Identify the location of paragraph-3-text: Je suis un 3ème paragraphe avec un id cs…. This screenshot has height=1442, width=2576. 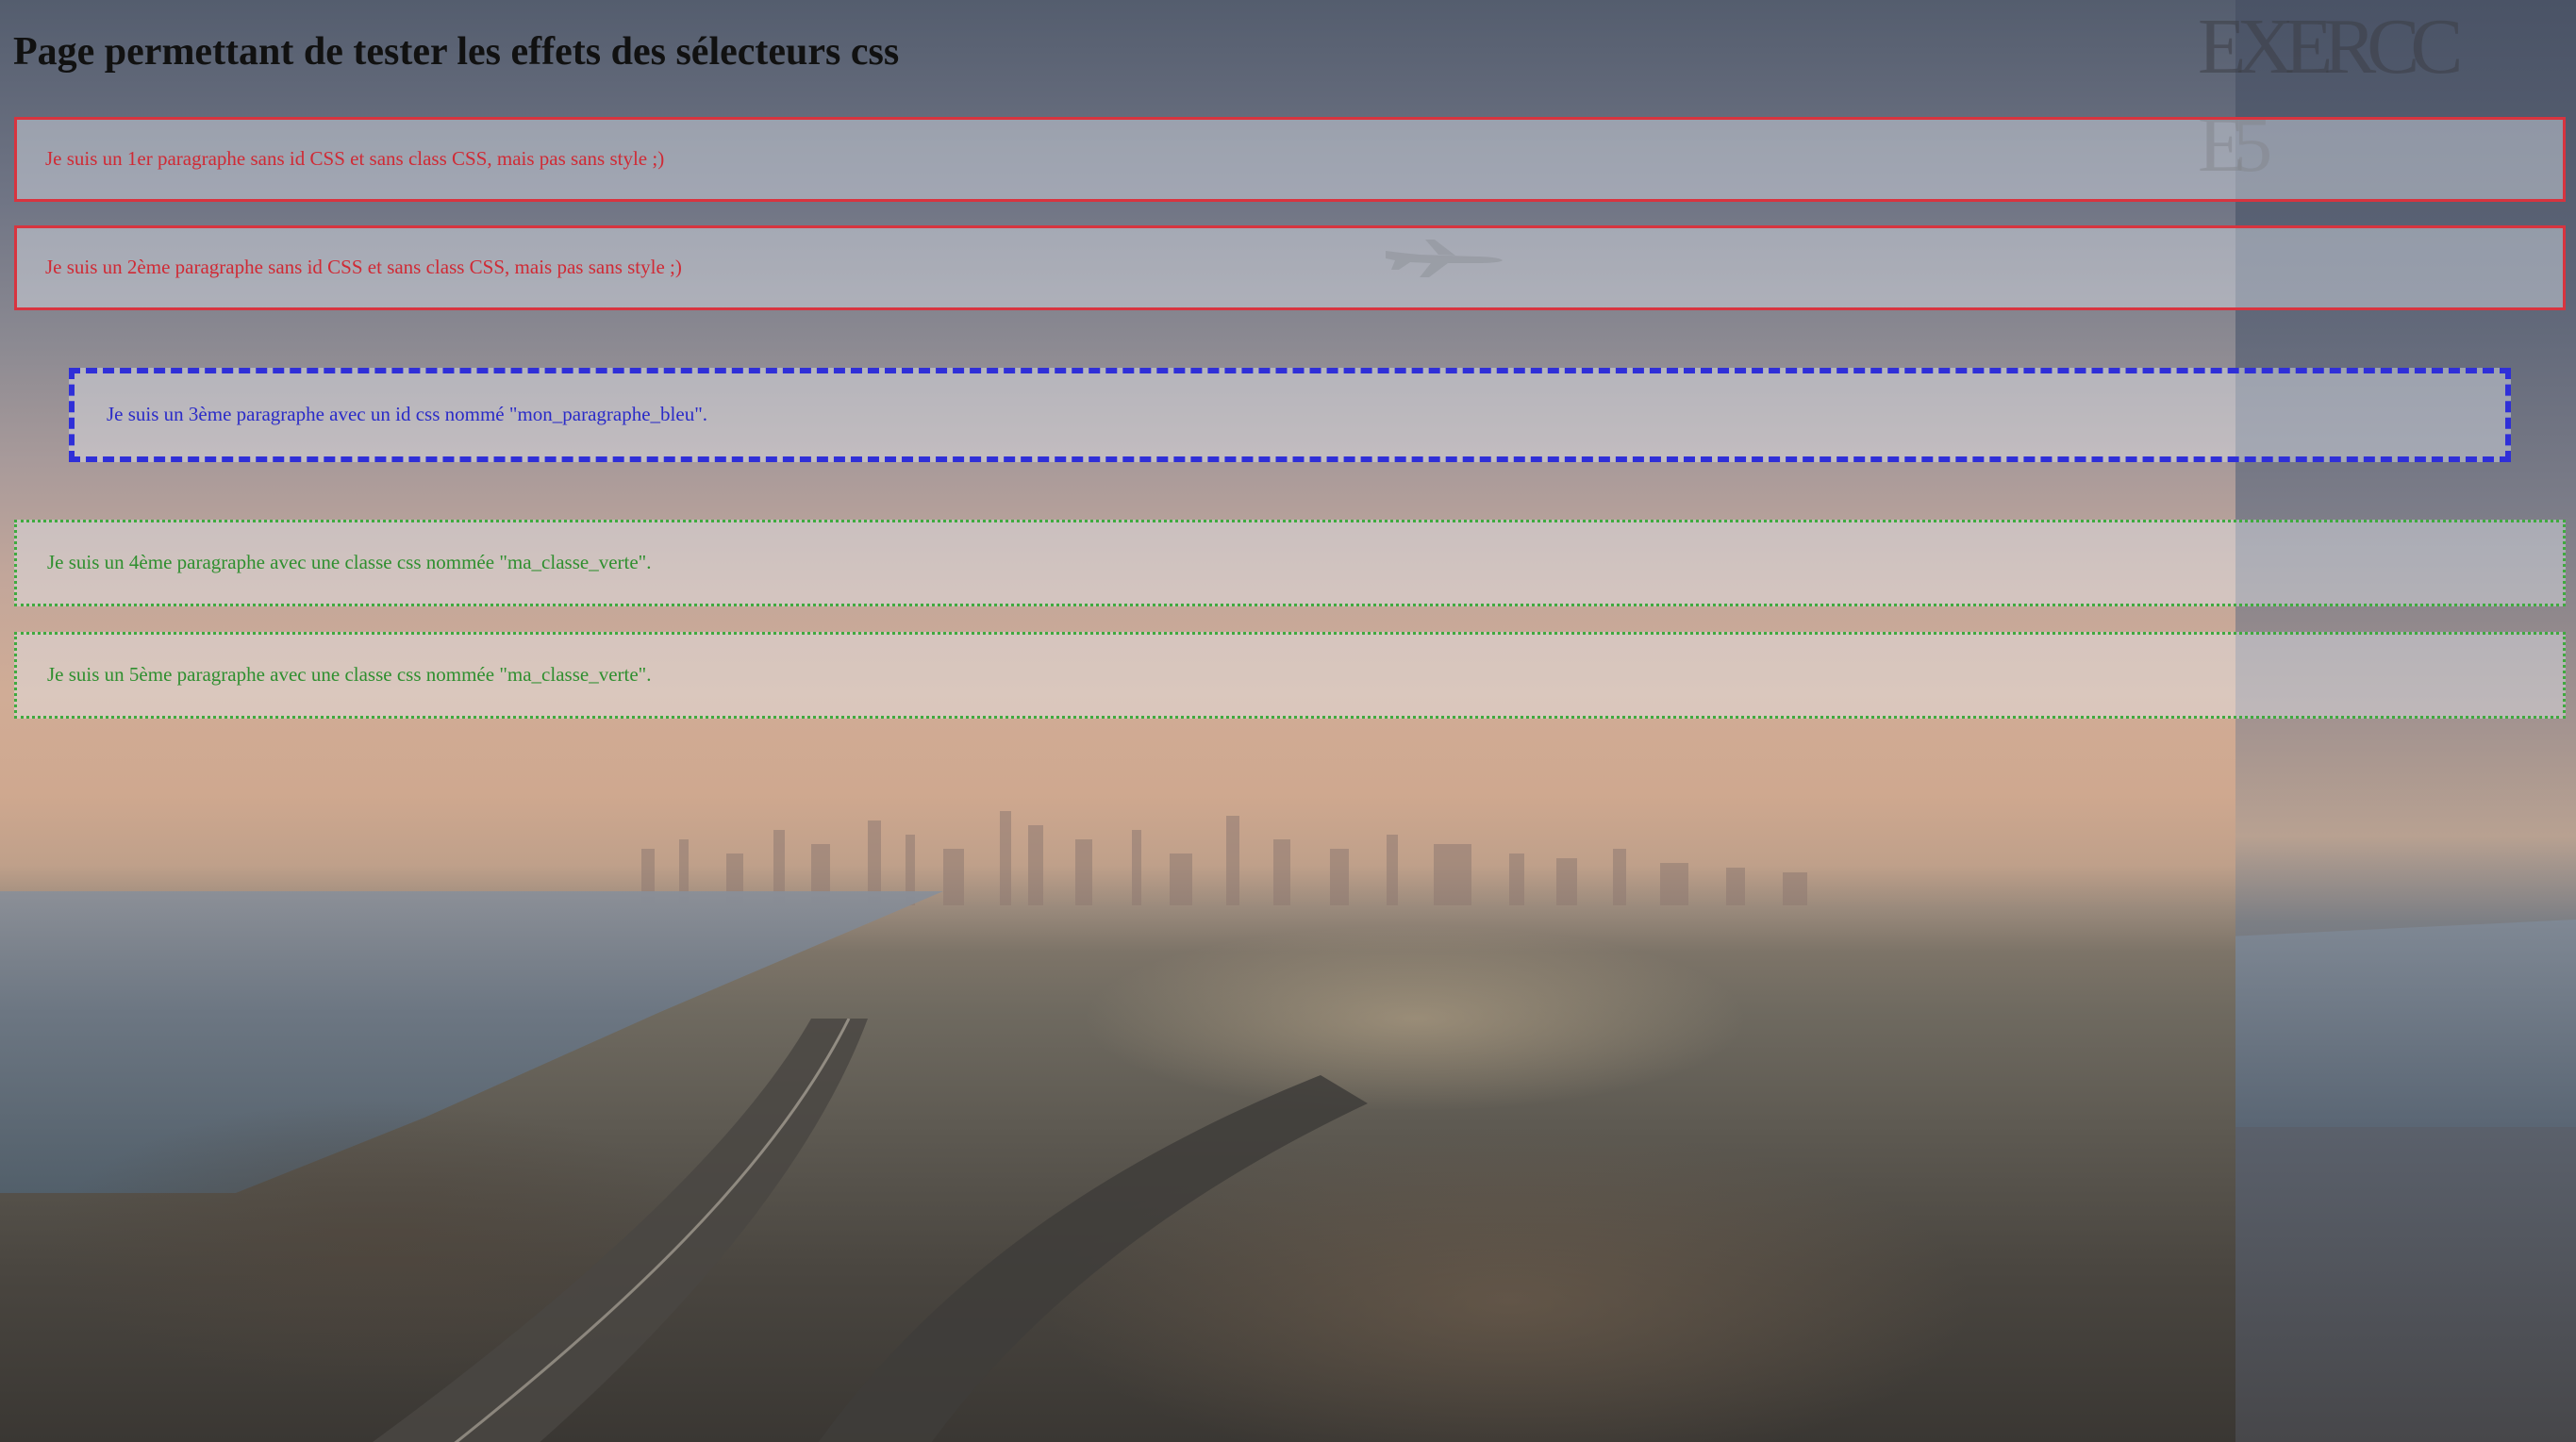
(407, 414).